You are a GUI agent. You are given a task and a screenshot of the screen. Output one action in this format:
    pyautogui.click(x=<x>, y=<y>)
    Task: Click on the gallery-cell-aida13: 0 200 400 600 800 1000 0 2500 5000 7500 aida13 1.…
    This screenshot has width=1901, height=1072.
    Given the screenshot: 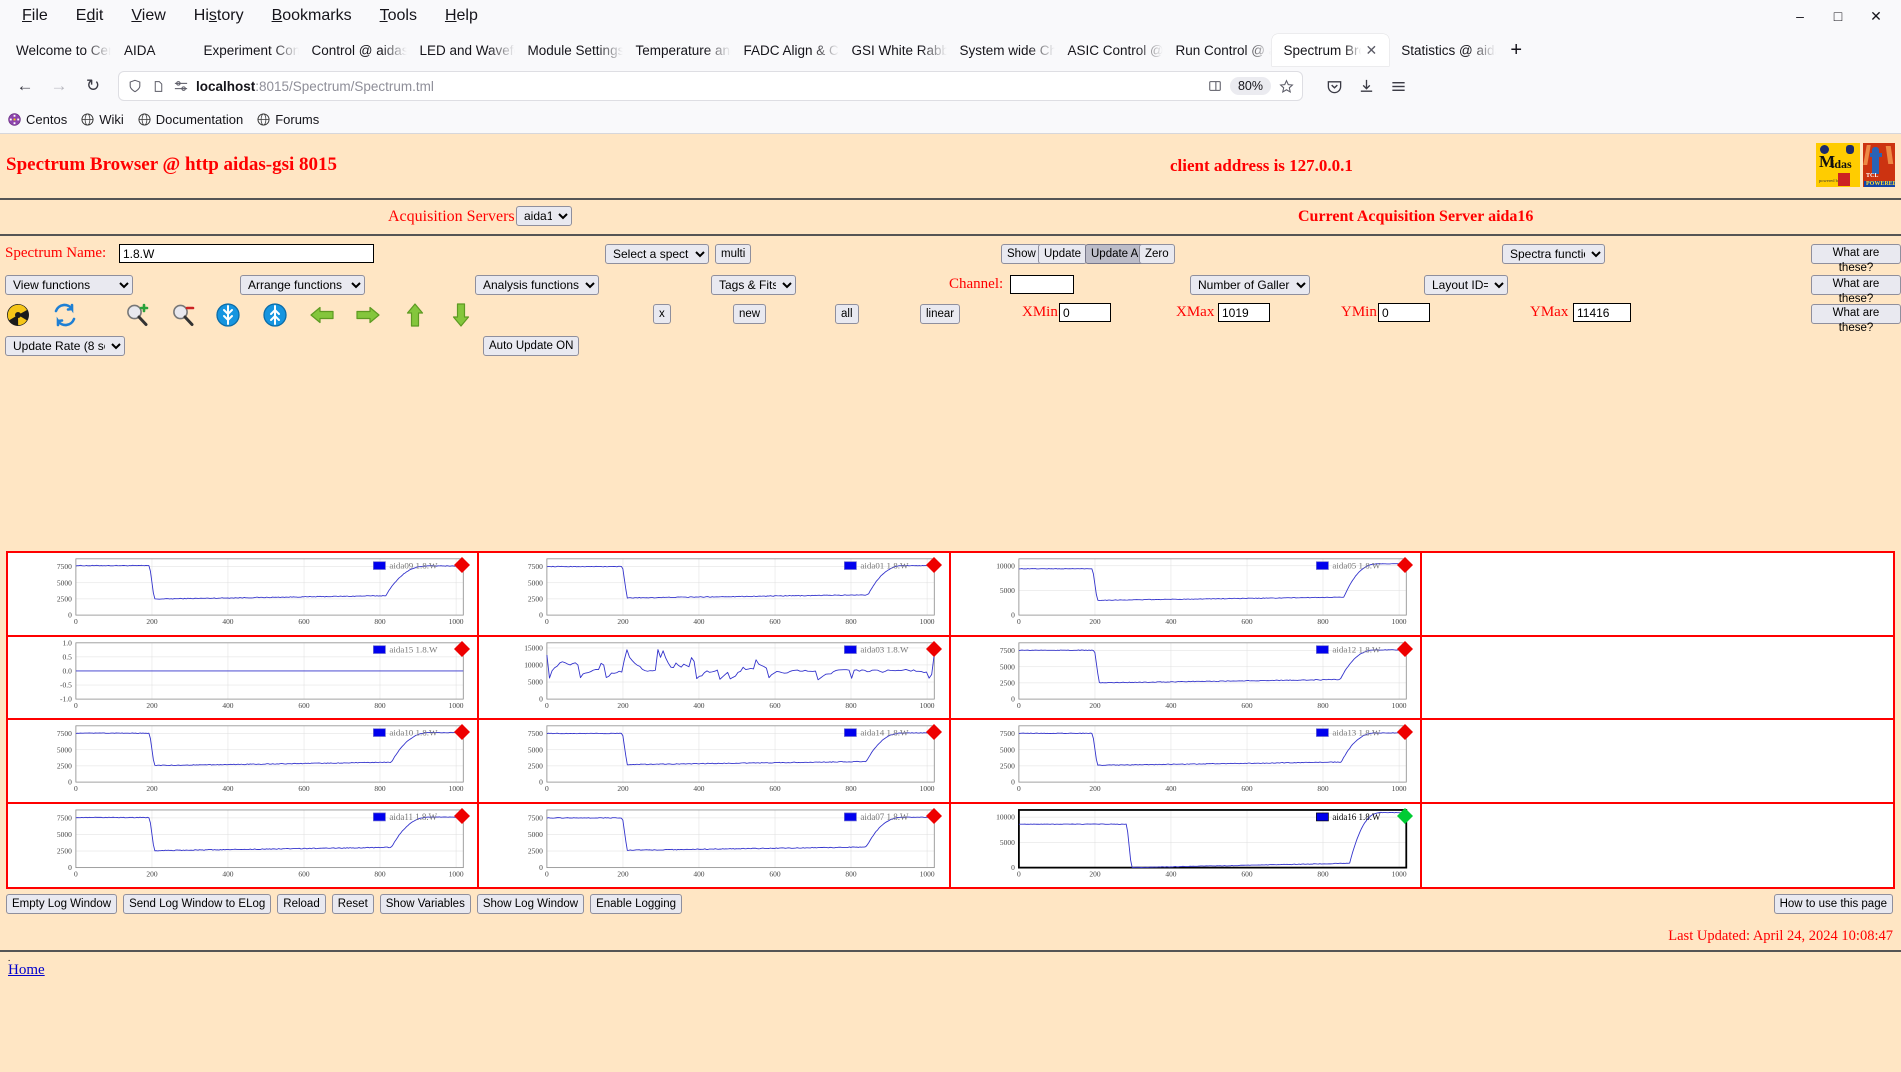 What is the action you would take?
    pyautogui.click(x=1186, y=762)
    